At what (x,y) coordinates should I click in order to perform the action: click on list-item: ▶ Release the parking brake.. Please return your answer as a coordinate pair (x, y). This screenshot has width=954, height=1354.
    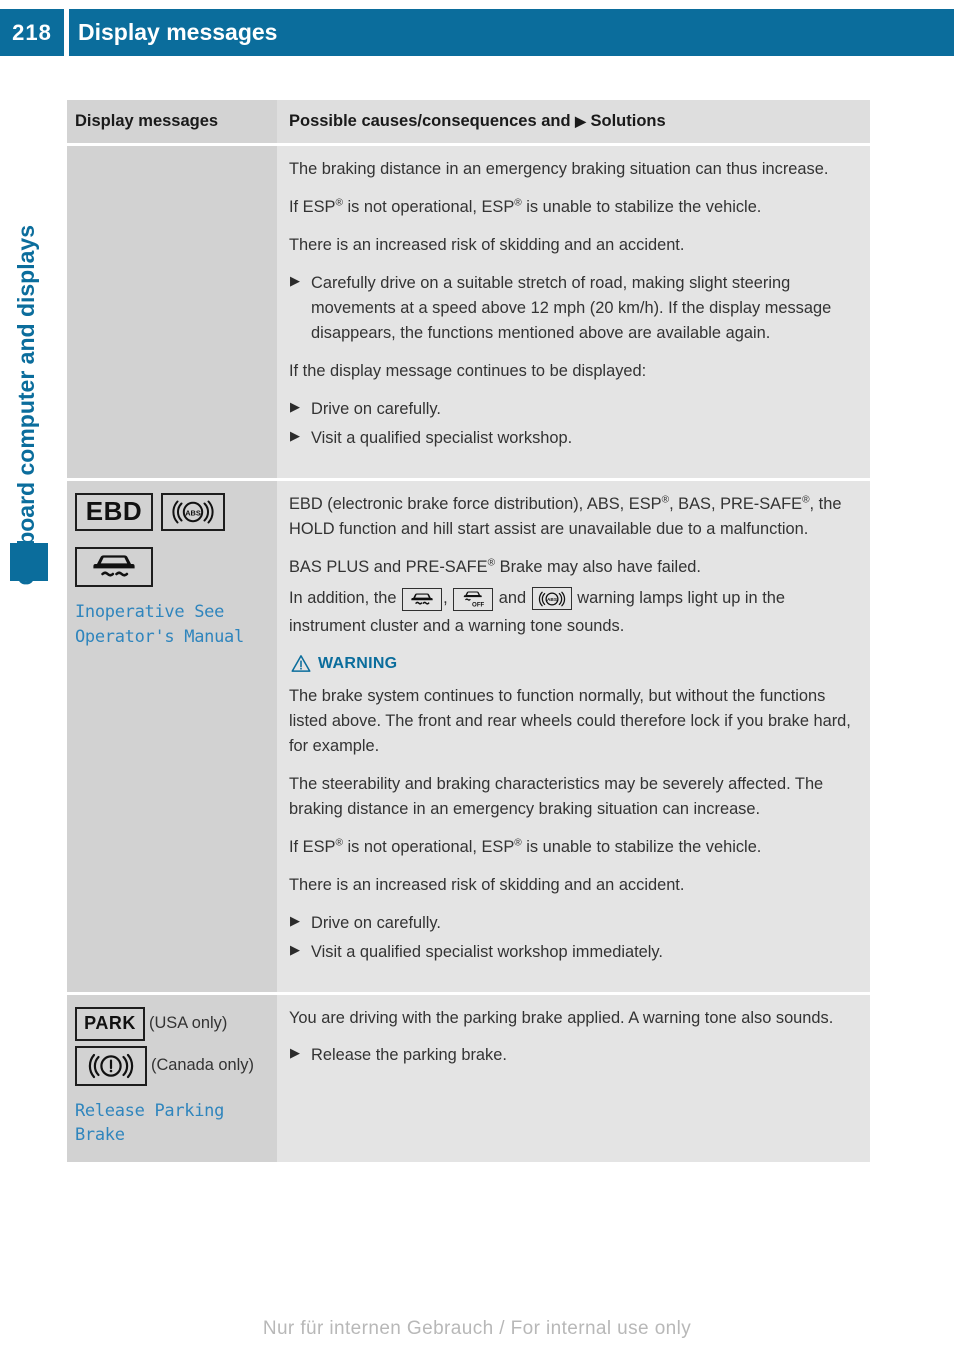
    Looking at the image, I should click on (572, 1055).